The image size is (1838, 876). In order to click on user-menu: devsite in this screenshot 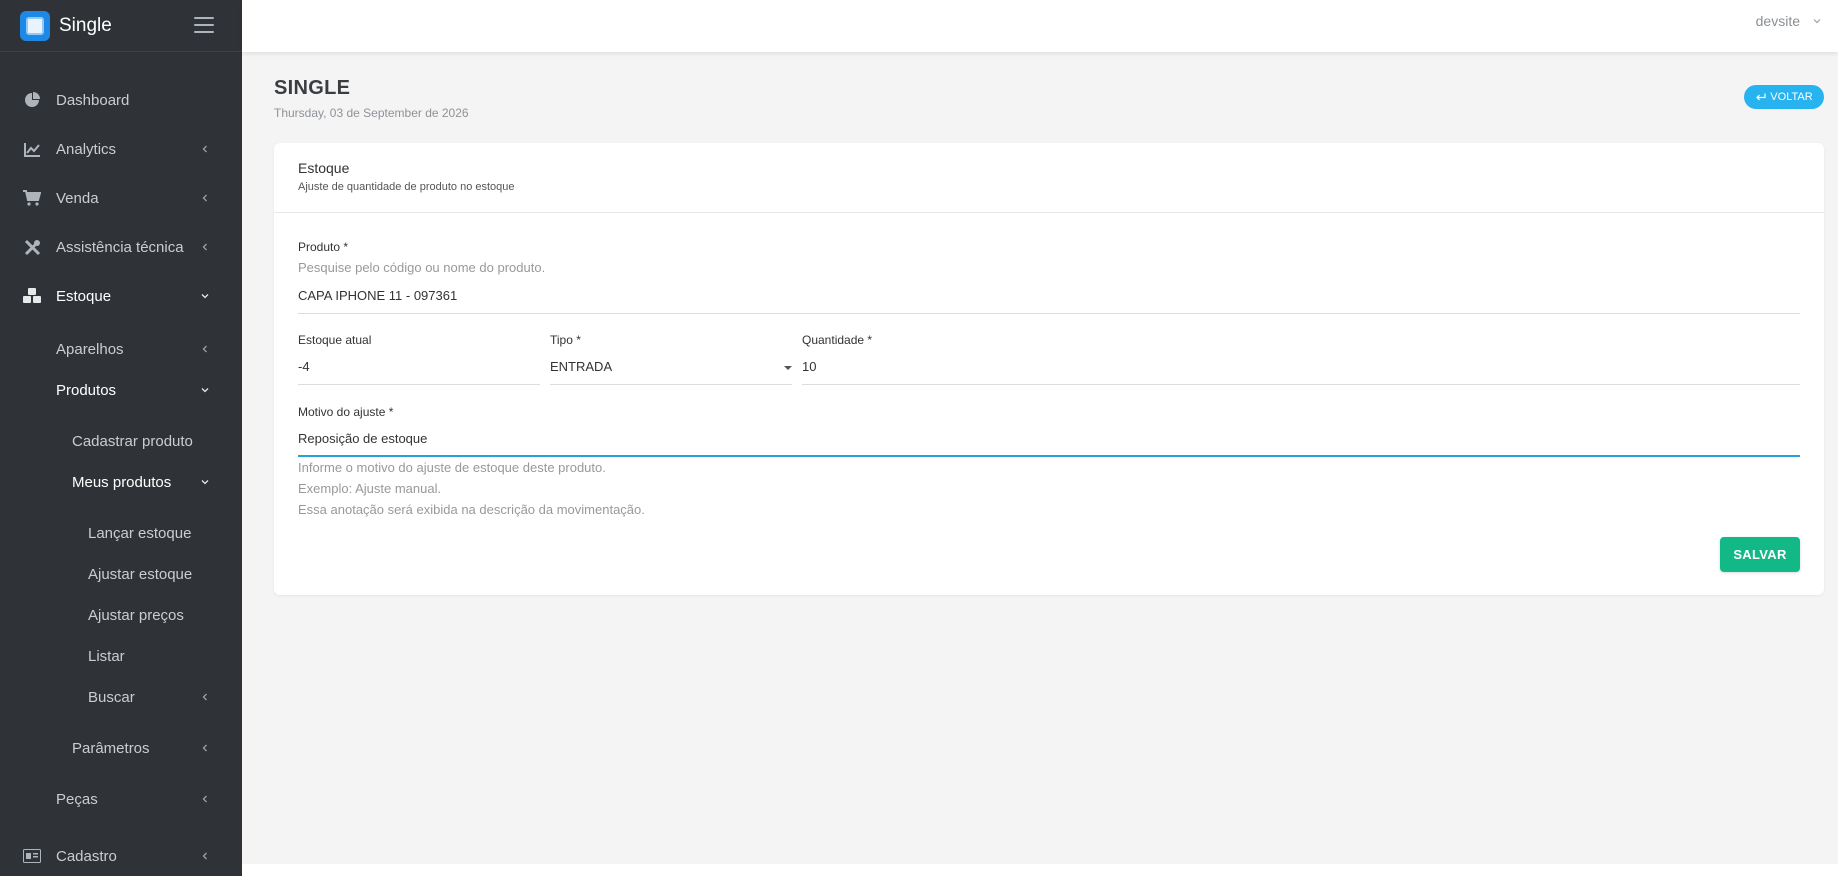, I will do `click(1789, 21)`.